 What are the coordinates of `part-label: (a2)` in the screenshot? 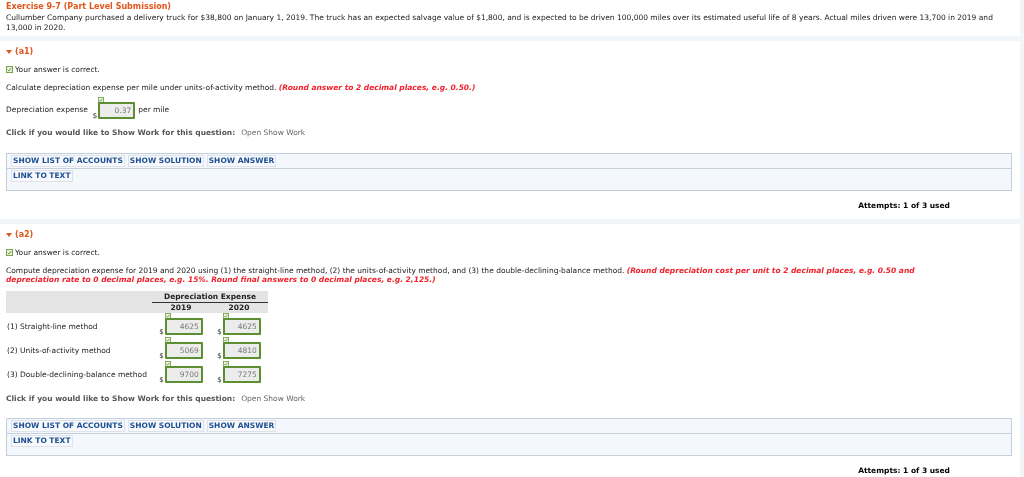 It's located at (24, 234).